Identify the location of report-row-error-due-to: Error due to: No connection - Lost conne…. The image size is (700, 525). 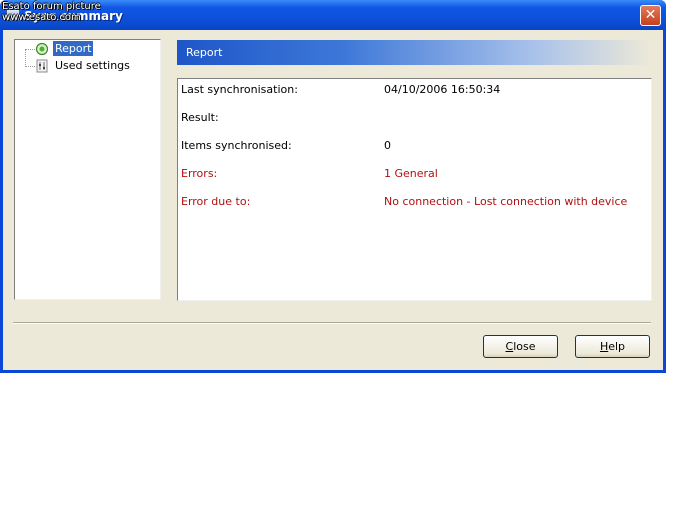
(413, 202).